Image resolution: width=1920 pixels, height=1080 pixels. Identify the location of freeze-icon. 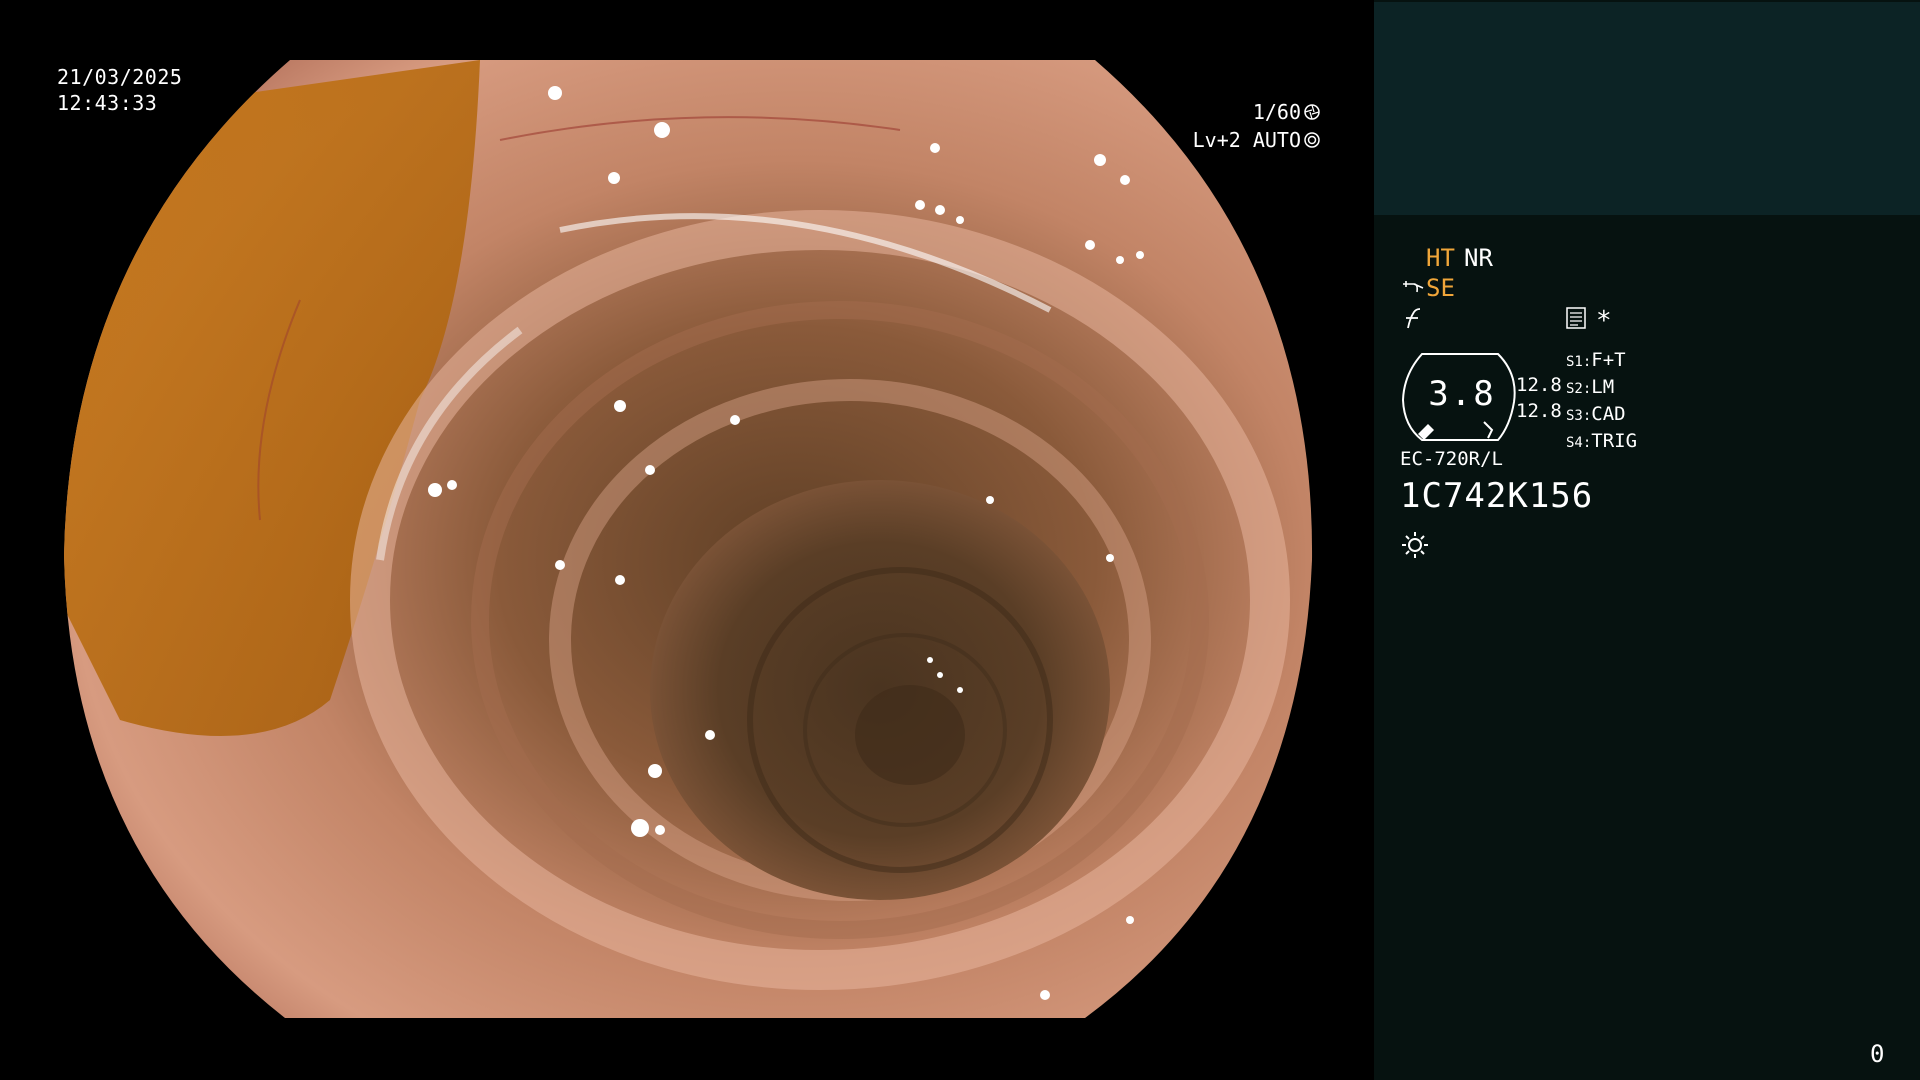
(1413, 318).